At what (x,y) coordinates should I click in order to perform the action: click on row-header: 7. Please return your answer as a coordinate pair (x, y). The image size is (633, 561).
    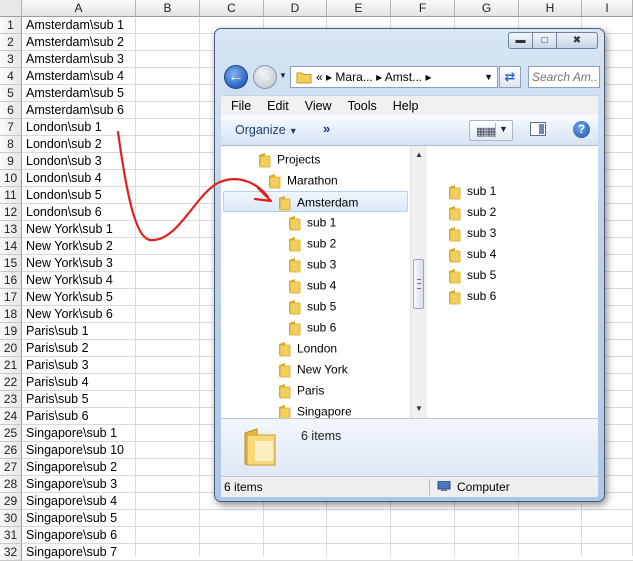
    Looking at the image, I should click on (11, 127).